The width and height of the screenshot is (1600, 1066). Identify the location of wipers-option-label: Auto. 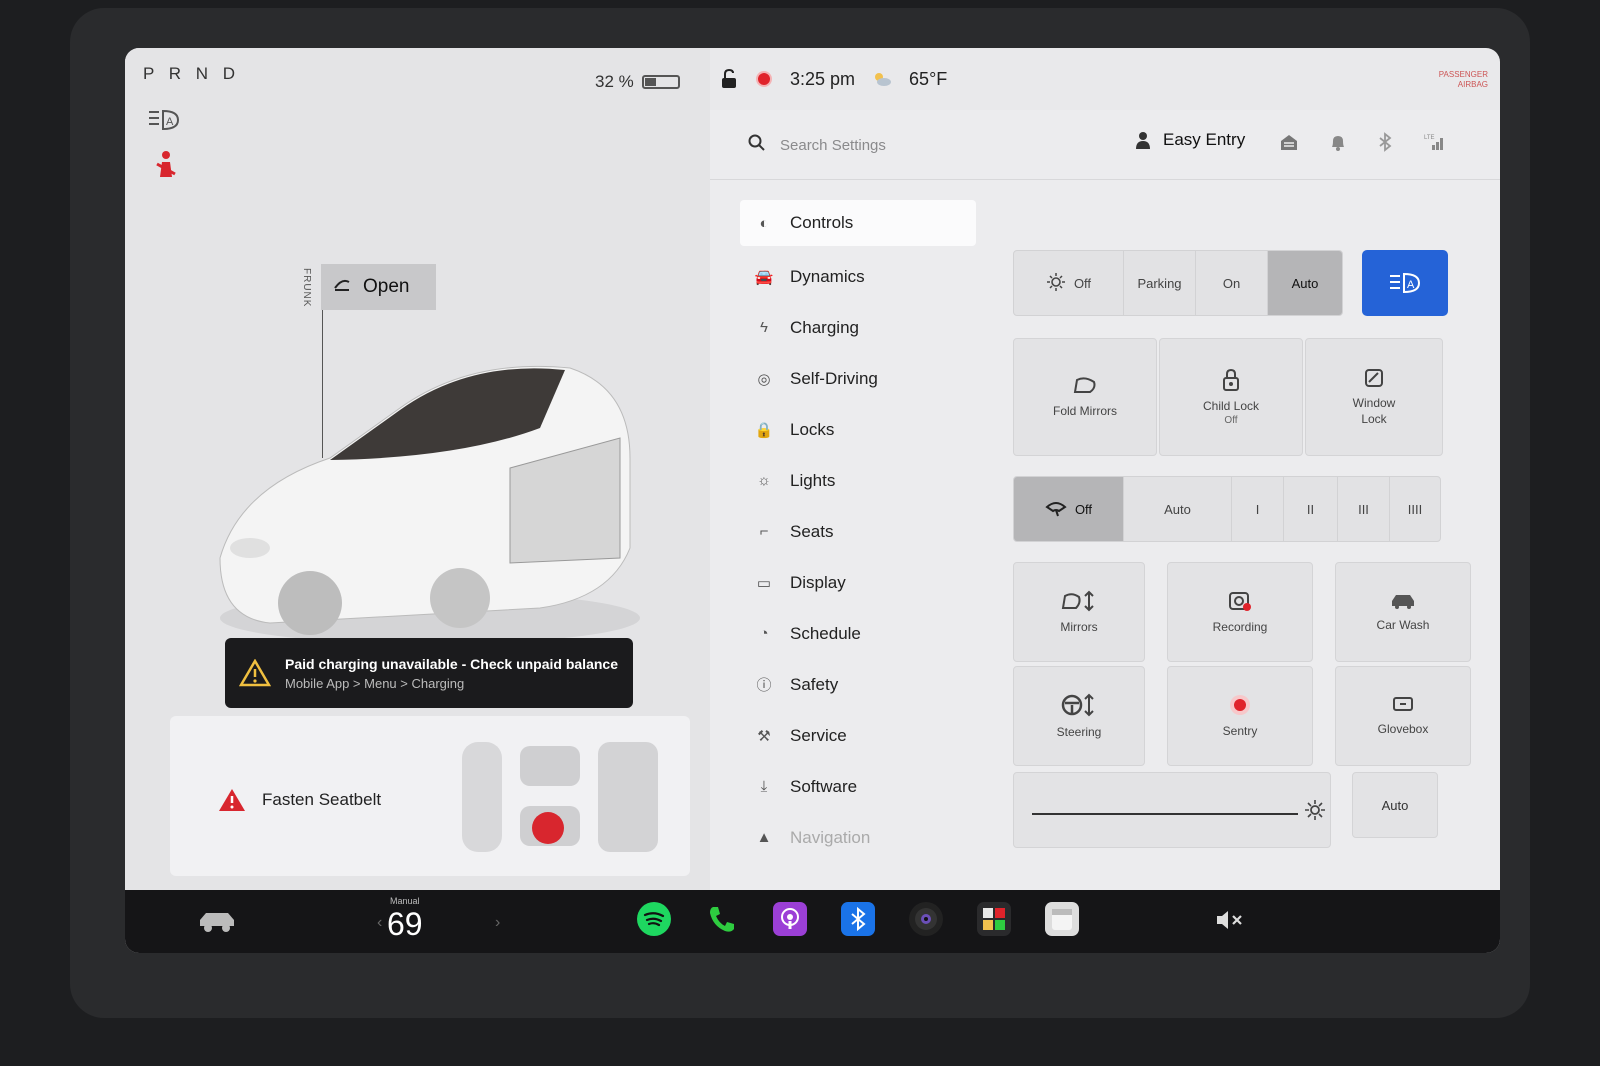
(1177, 509).